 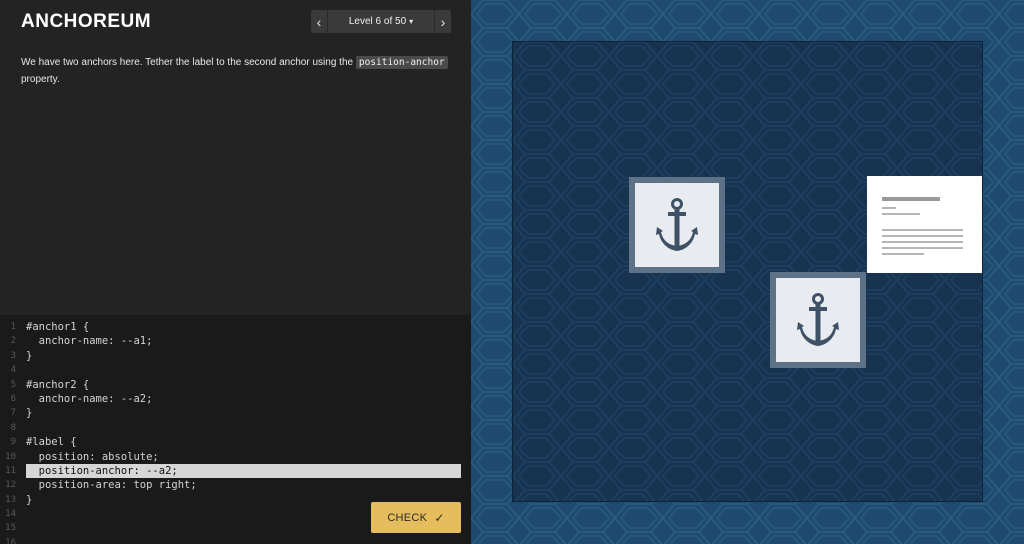 What do you see at coordinates (10, 485) in the screenshot?
I see `line-number: 12` at bounding box center [10, 485].